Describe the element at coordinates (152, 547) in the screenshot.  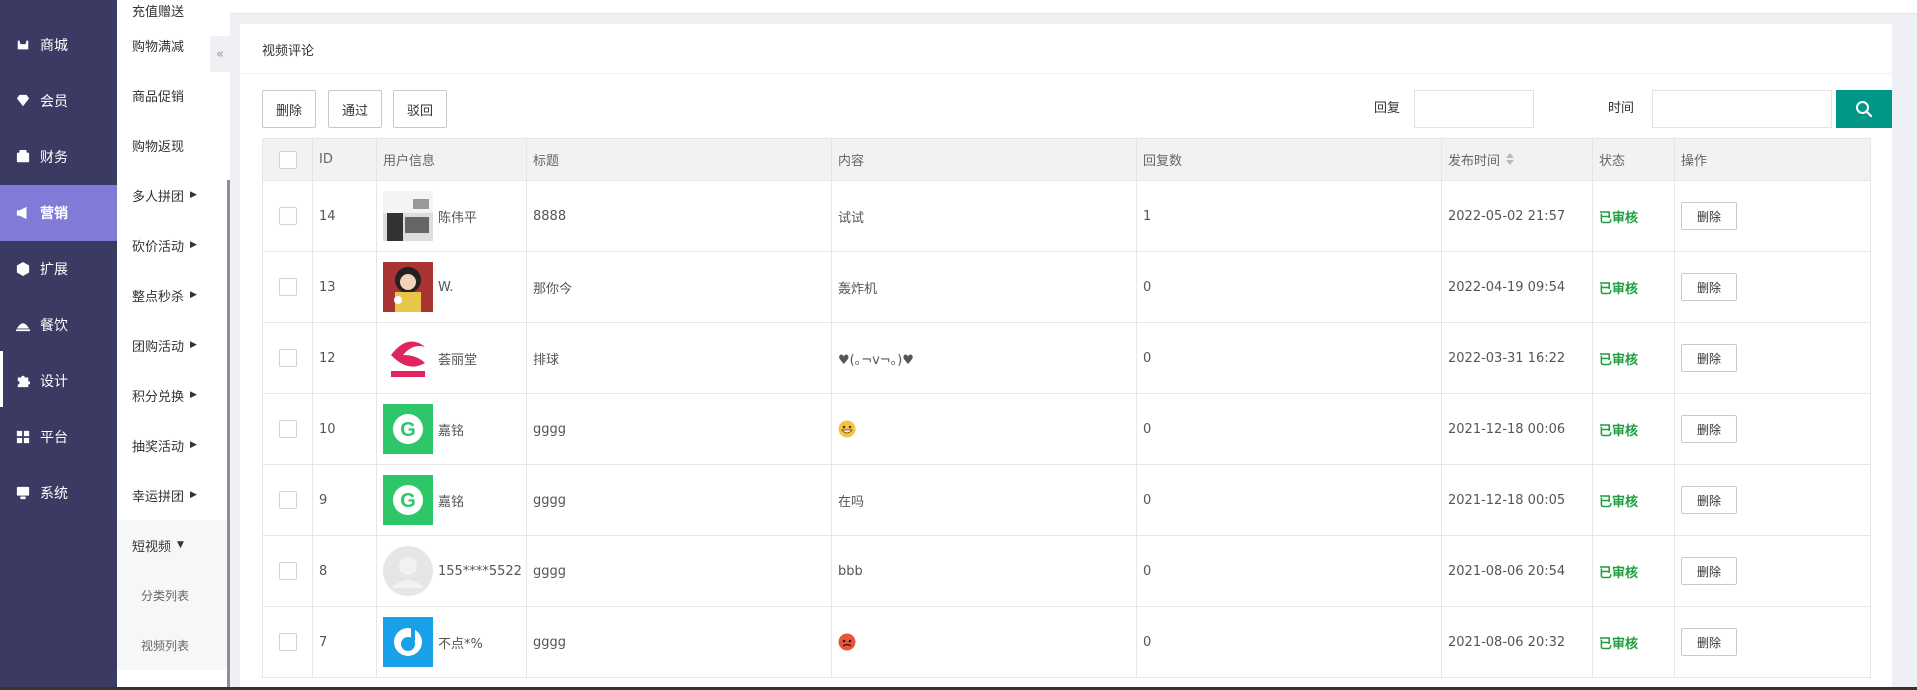
I see `submenu-item-label: 短视频` at that location.